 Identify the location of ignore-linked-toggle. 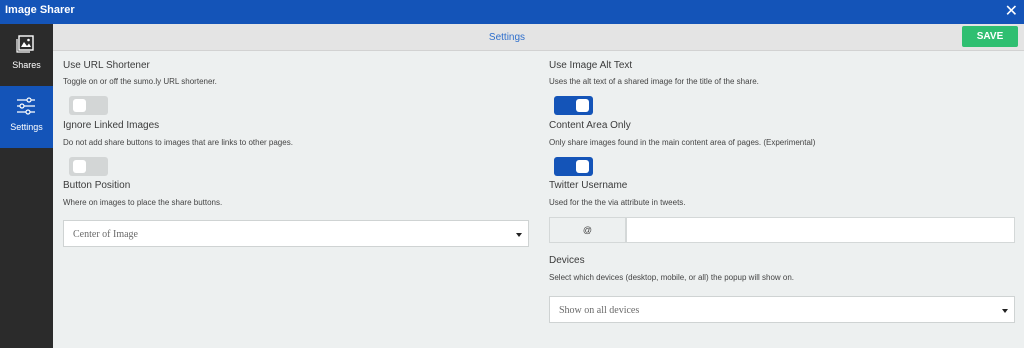
(88, 166).